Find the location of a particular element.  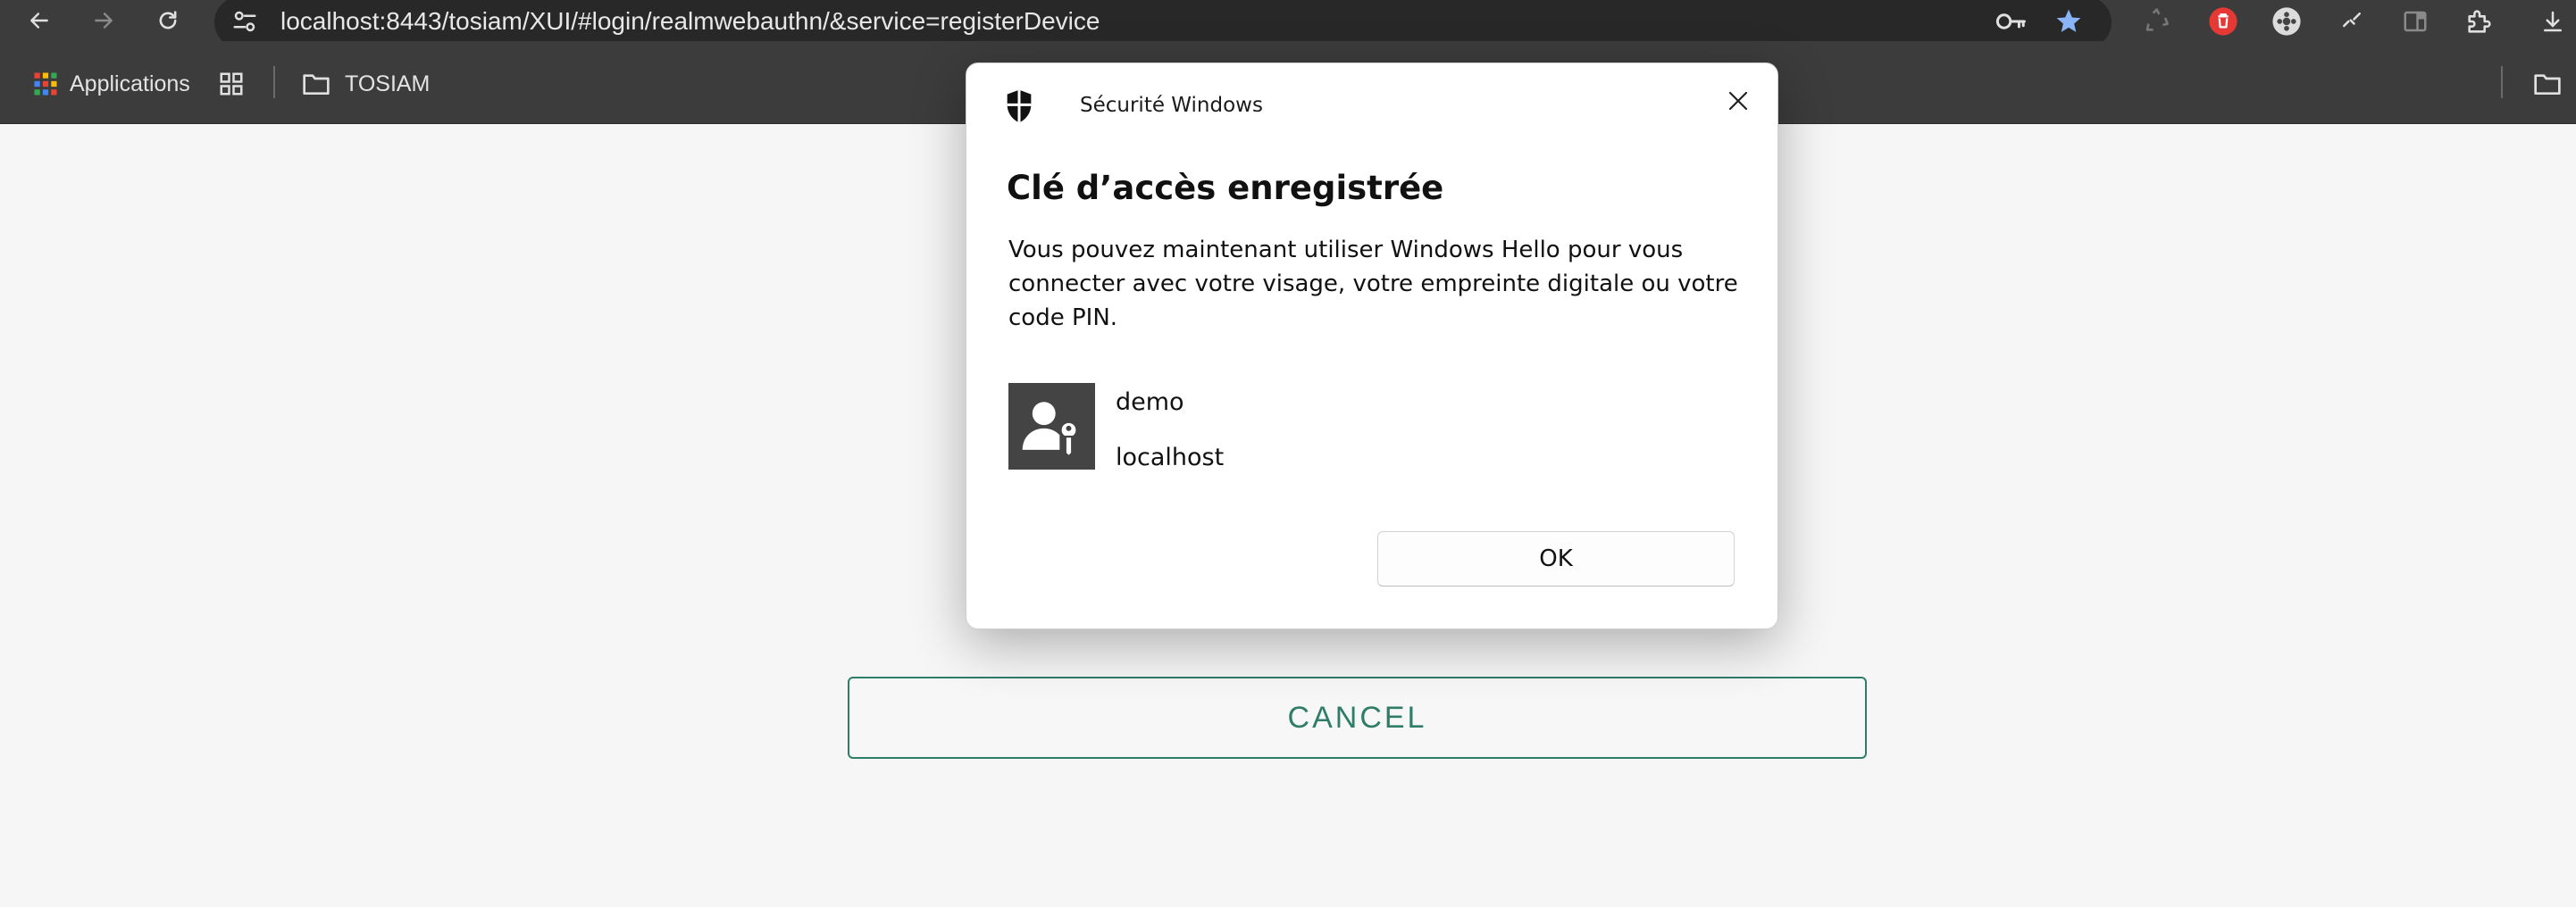

site-settings-button is located at coordinates (245, 21).